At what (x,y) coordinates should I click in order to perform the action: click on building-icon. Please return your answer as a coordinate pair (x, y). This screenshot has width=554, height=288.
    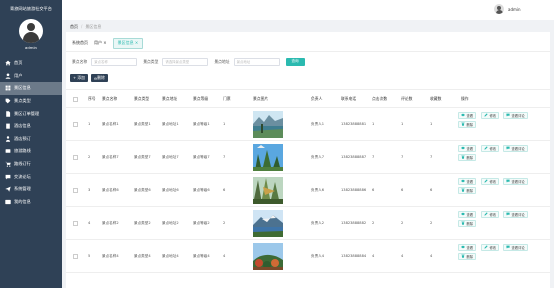
    Looking at the image, I should click on (8, 126).